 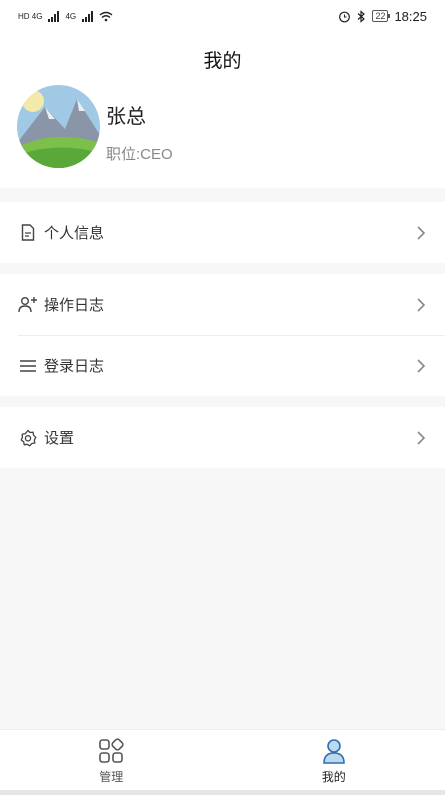 What do you see at coordinates (28, 305) in the screenshot?
I see `user-add-icon` at bounding box center [28, 305].